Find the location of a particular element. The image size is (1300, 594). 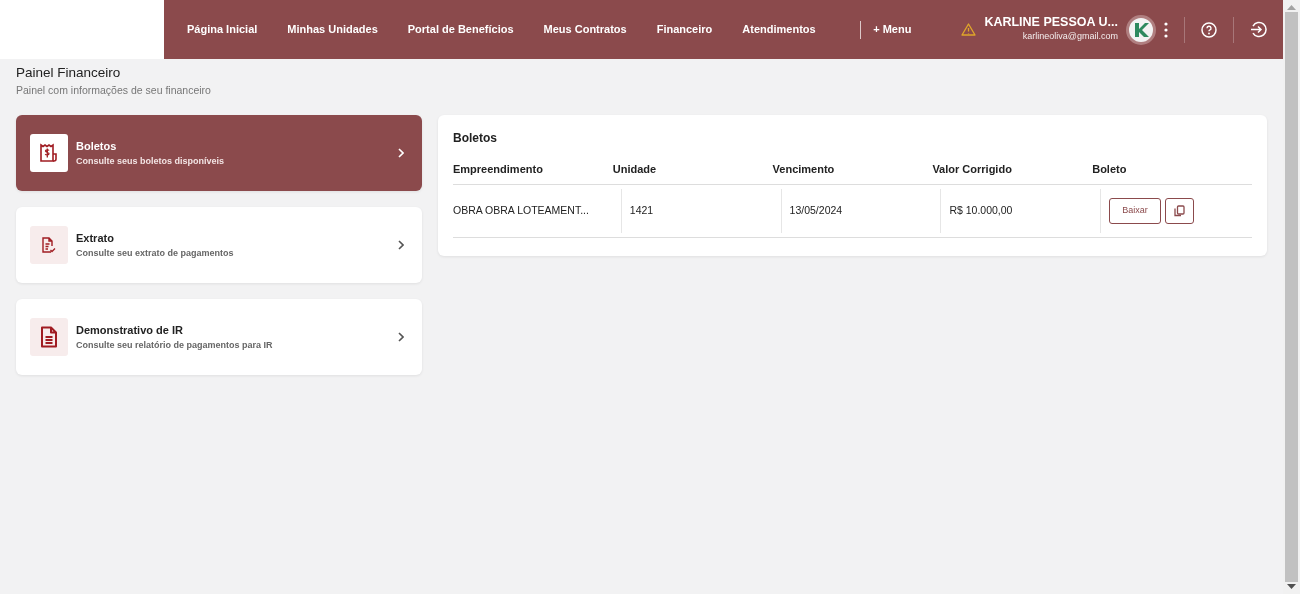

nav-link: Financeiro is located at coordinates (684, 29).